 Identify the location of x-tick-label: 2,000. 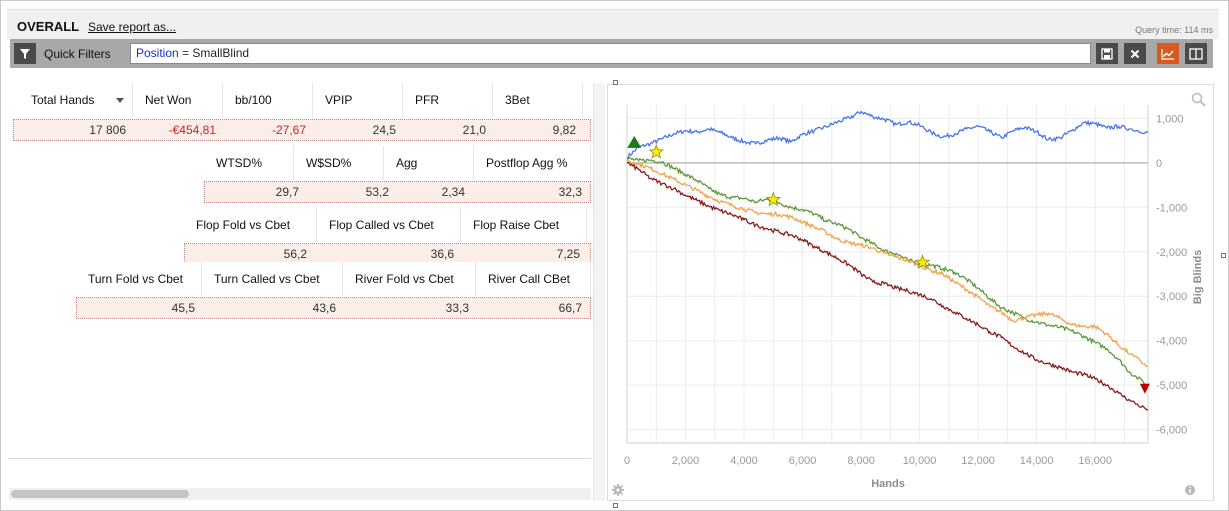
(686, 461).